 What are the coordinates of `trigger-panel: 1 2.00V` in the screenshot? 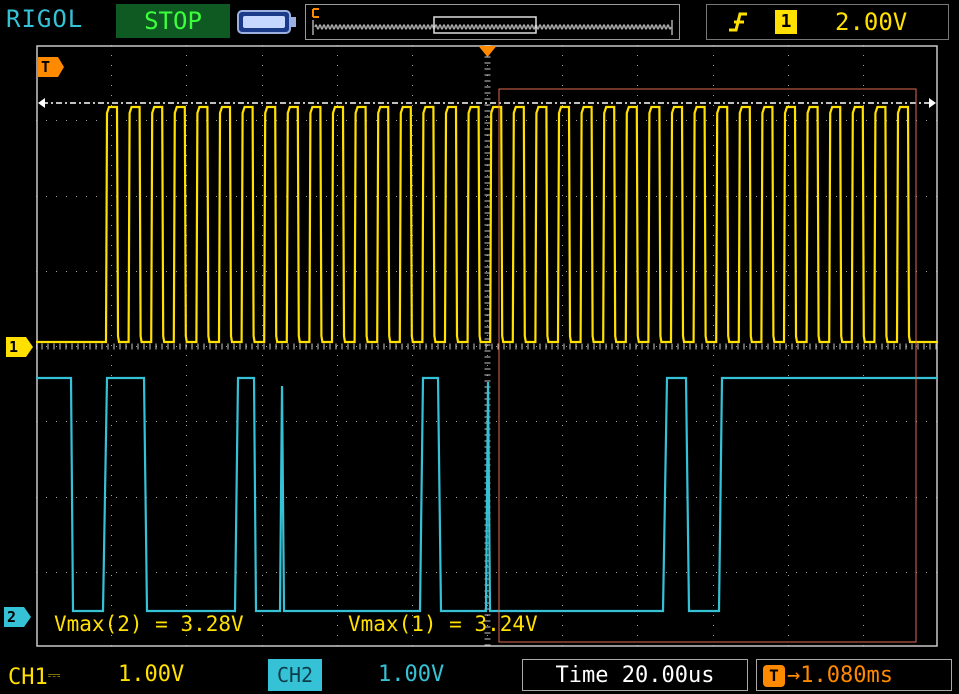 It's located at (827, 22).